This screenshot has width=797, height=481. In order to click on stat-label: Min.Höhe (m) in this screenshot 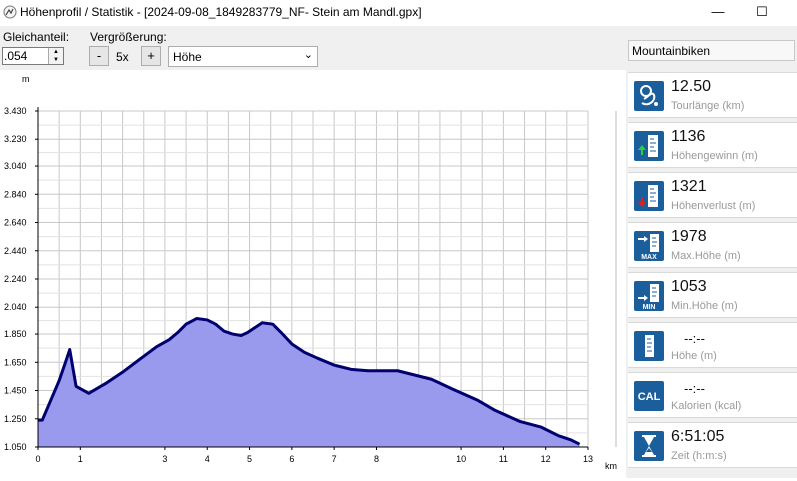, I will do `click(704, 306)`.